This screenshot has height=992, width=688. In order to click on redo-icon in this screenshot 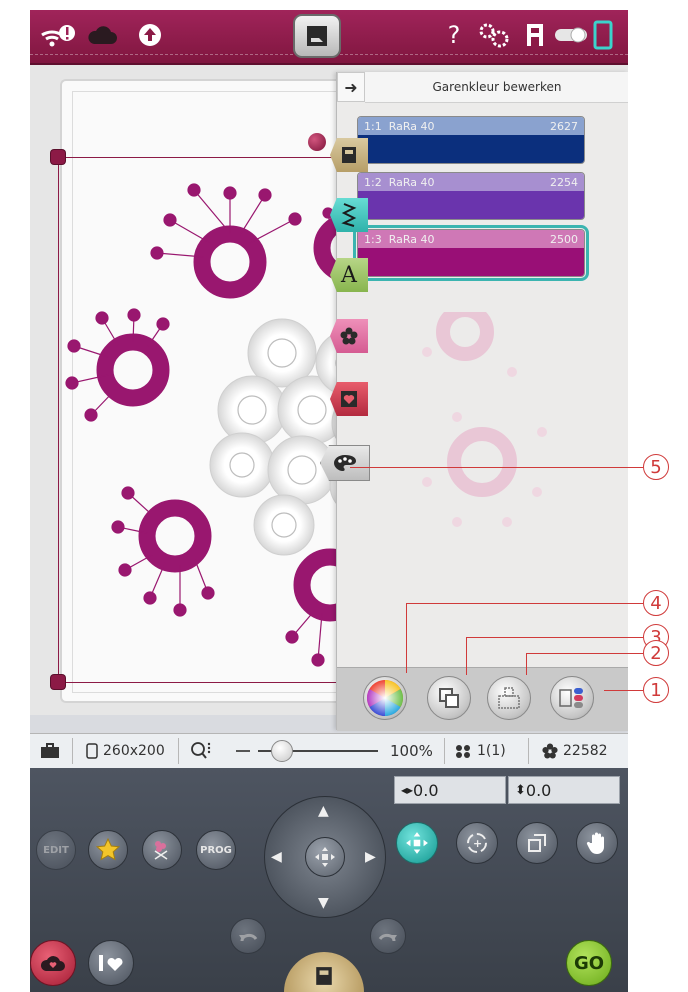, I will do `click(387, 937)`.